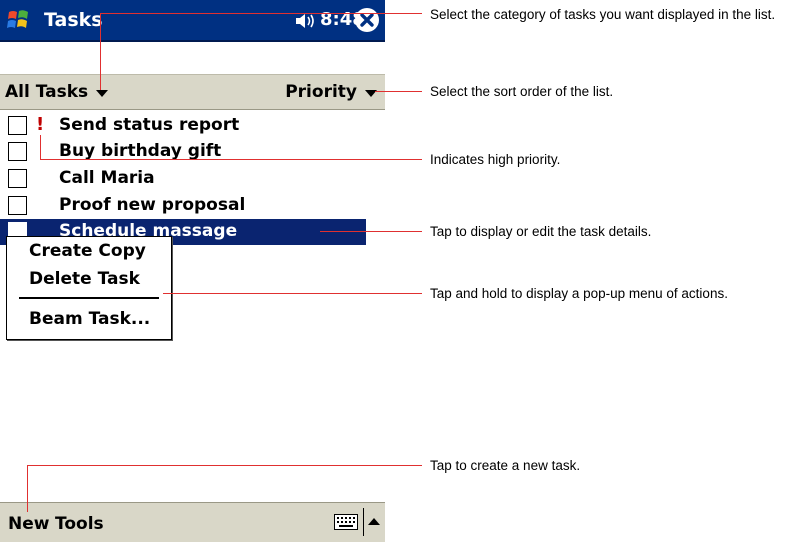  What do you see at coordinates (47, 92) in the screenshot?
I see `category-filter-label: All Tasks` at bounding box center [47, 92].